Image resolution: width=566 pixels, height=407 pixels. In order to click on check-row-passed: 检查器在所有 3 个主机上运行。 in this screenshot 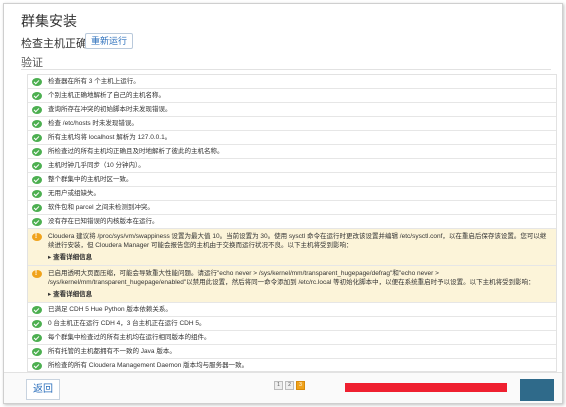, I will do `click(292, 82)`.